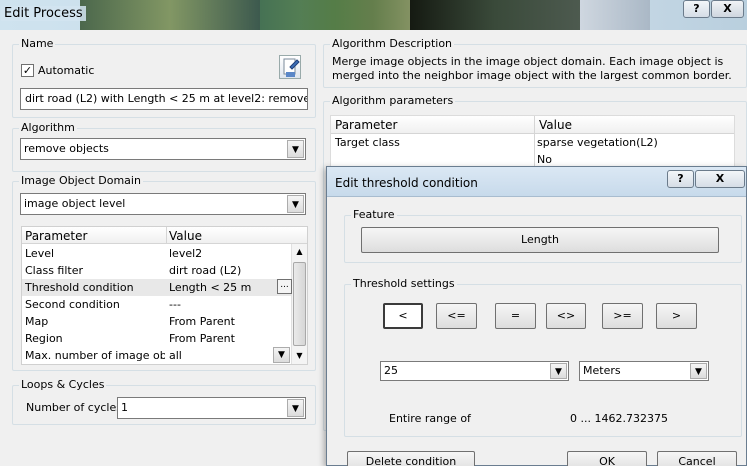 The height and width of the screenshot is (466, 747). What do you see at coordinates (79, 287) in the screenshot?
I see `param-name: Threshold condition` at bounding box center [79, 287].